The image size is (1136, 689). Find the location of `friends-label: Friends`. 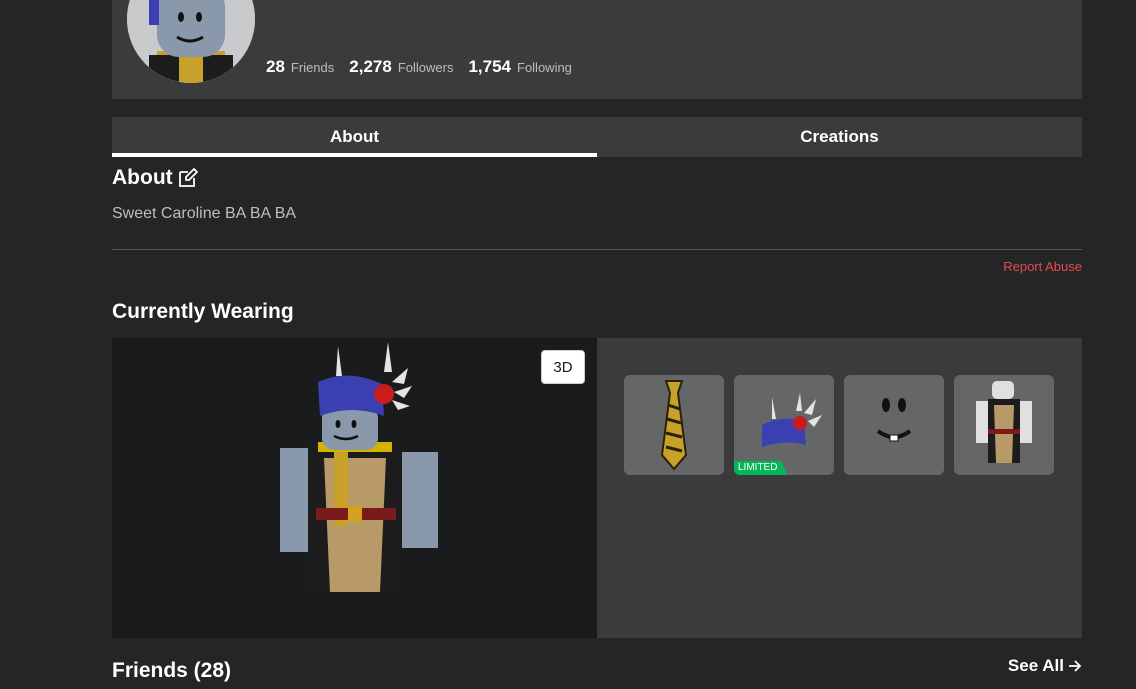

friends-label: Friends is located at coordinates (312, 67).